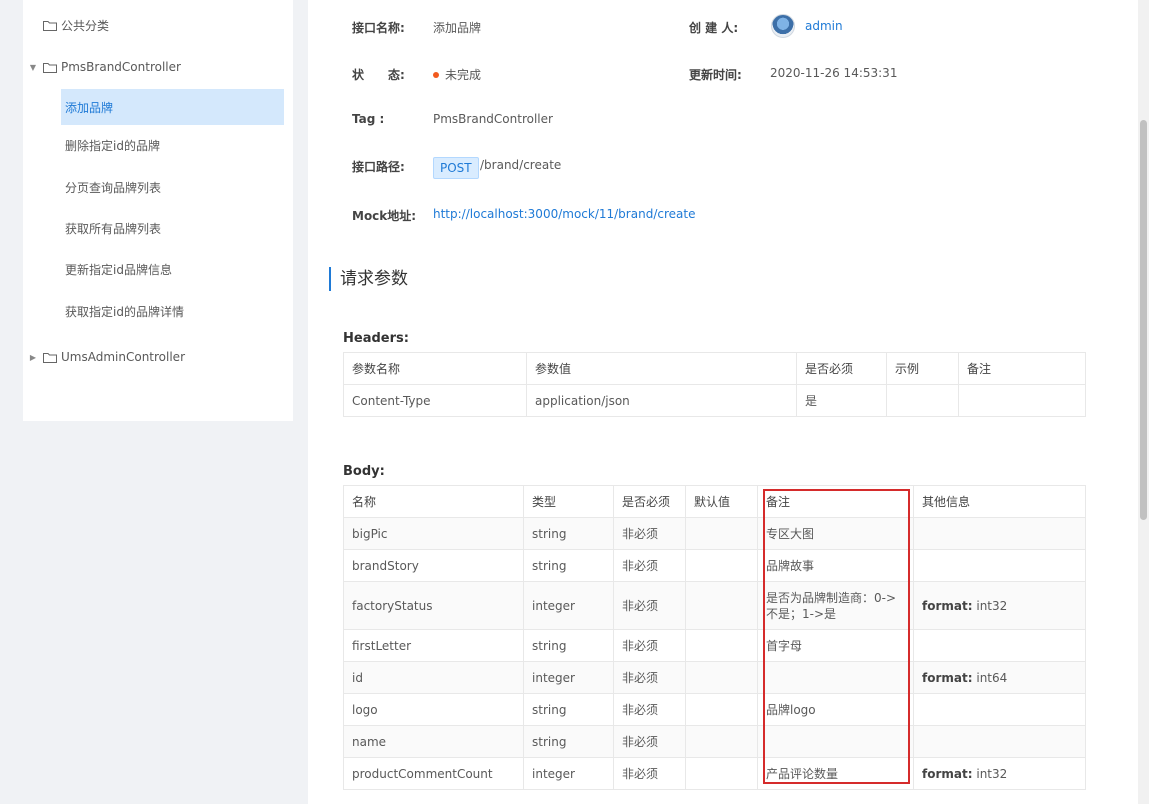  Describe the element at coordinates (378, 75) in the screenshot. I see `status-label: 状 态:` at that location.